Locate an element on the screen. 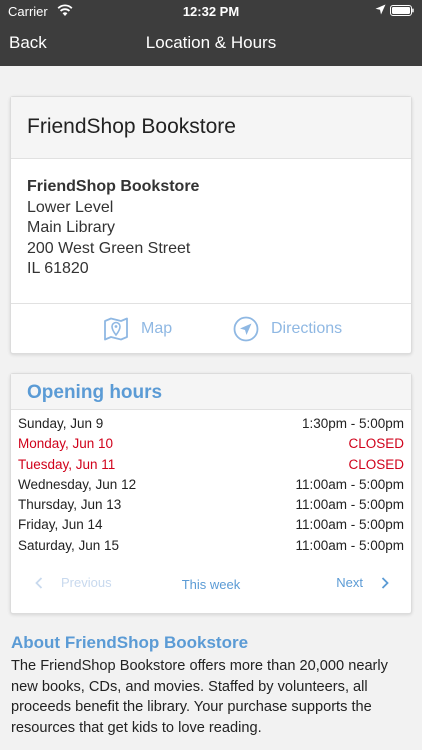  navigation-bar: Back Location & Hours is located at coordinates (211, 44).